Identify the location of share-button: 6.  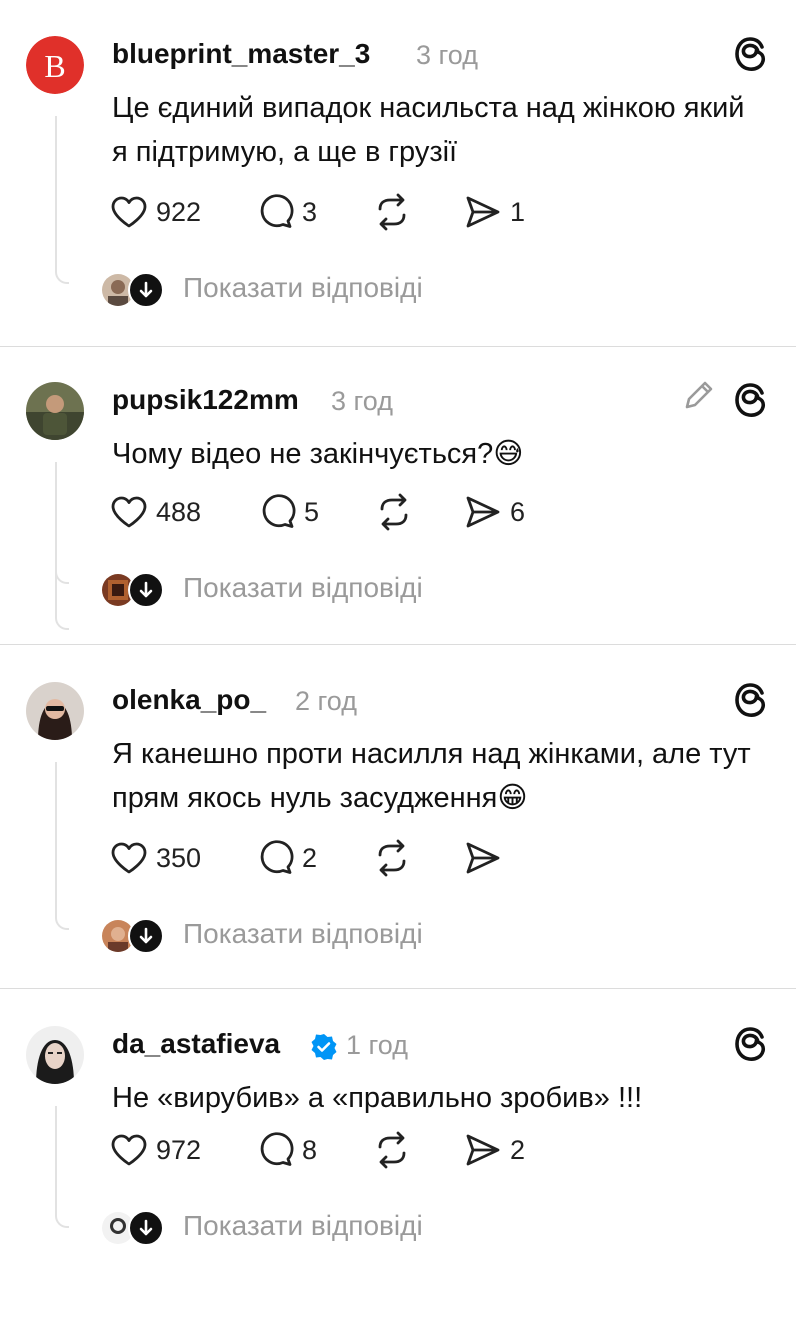
(494, 512).